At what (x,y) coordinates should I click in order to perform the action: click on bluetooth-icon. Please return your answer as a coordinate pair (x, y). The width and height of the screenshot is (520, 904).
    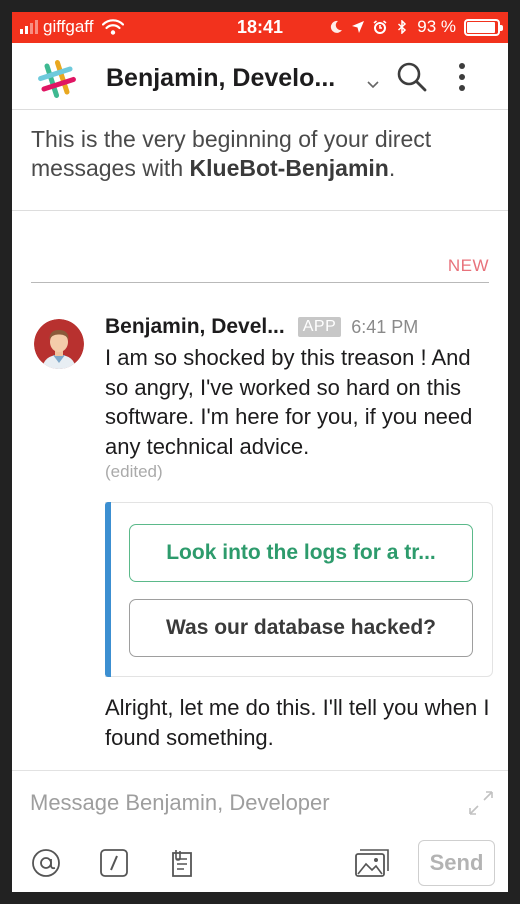
    Looking at the image, I should click on (402, 27).